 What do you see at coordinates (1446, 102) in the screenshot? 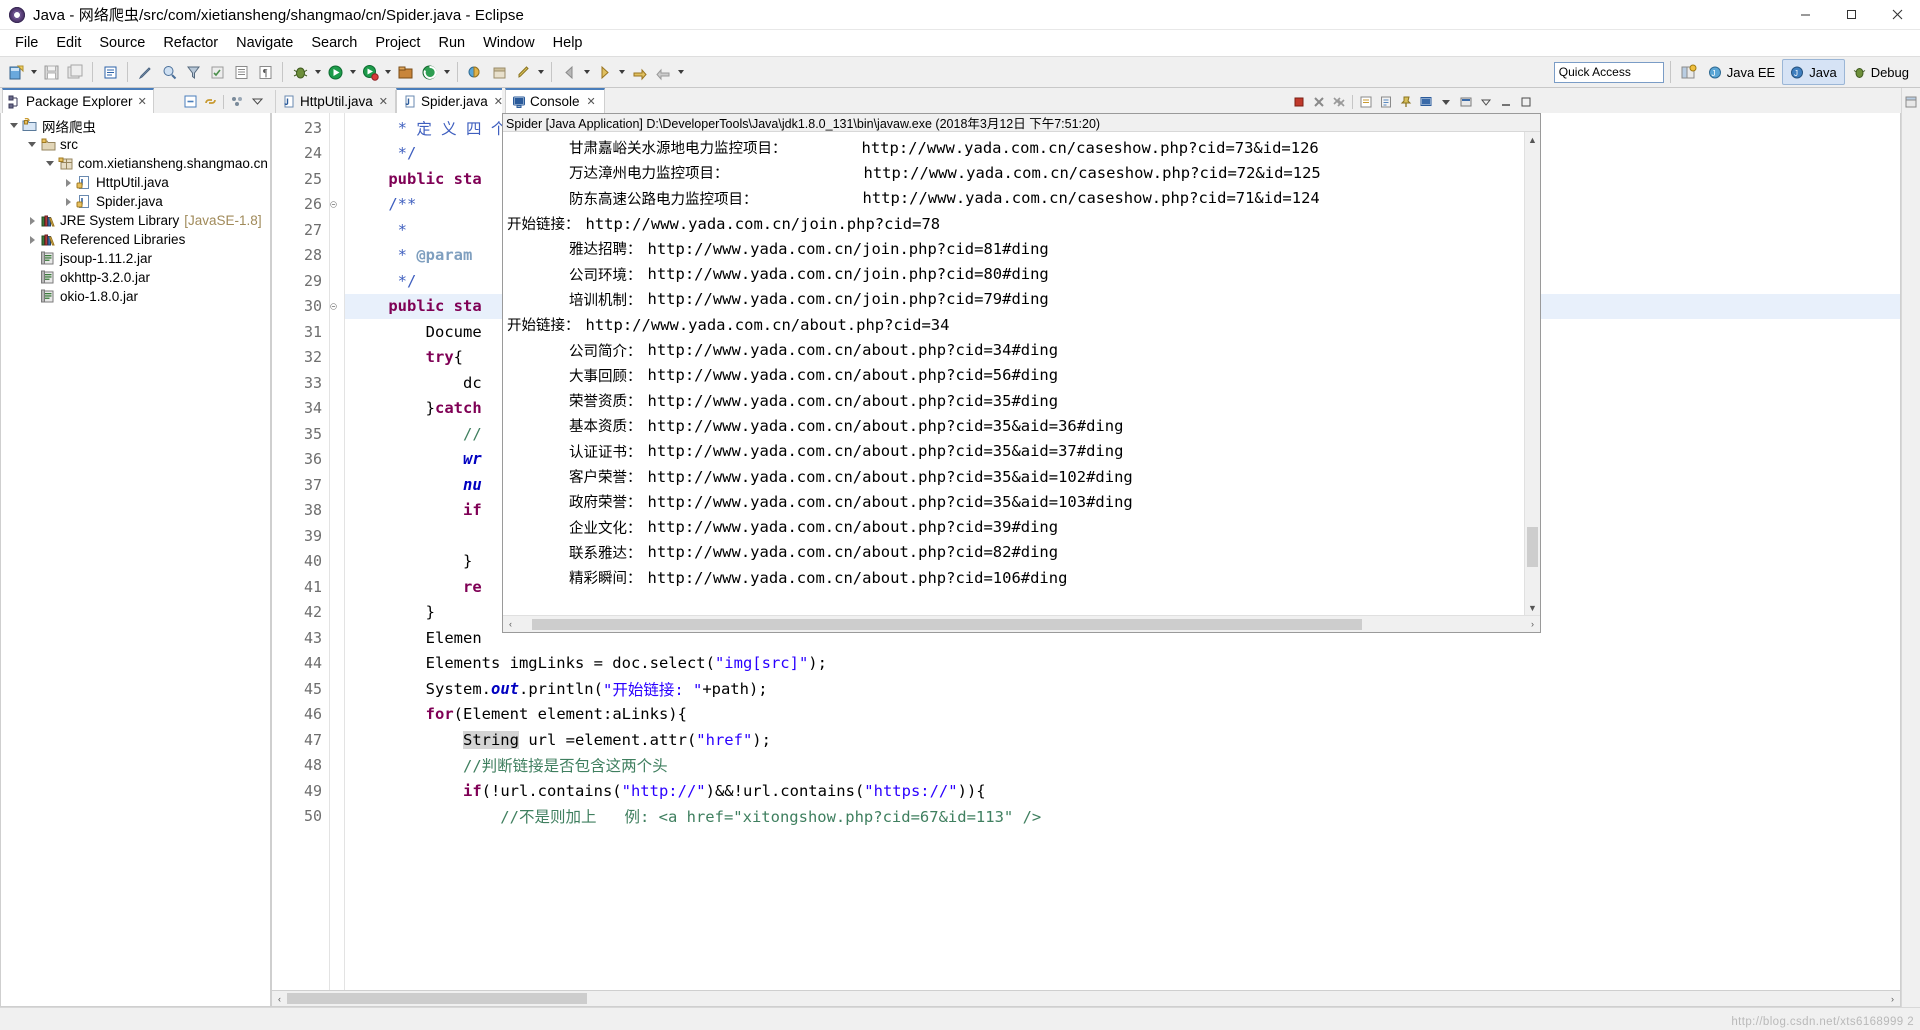
I see `console-dropdown-icon` at bounding box center [1446, 102].